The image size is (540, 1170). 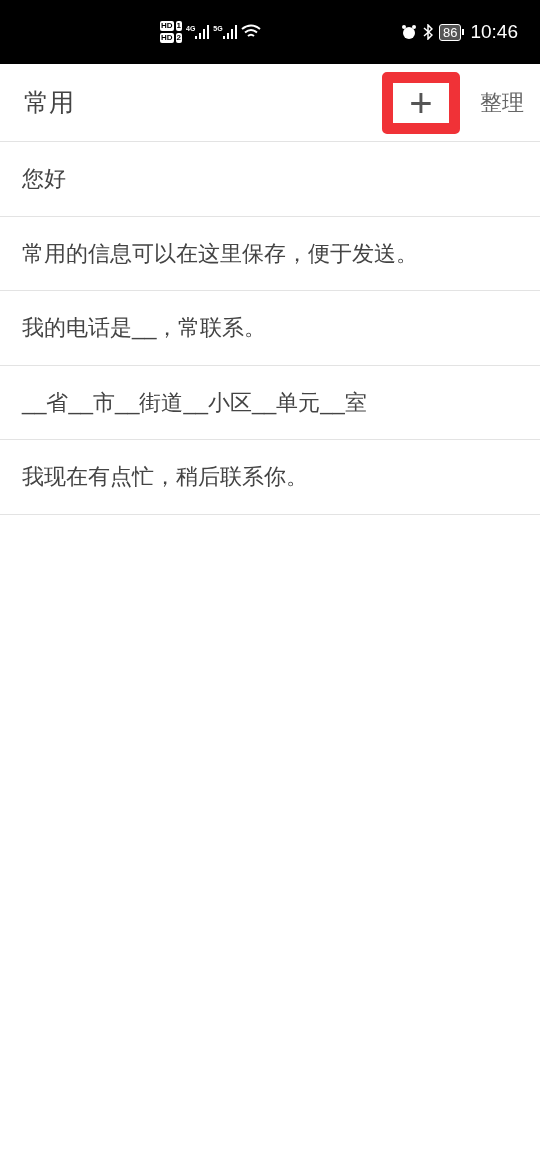 I want to click on battery-level: 86, so click(x=450, y=32).